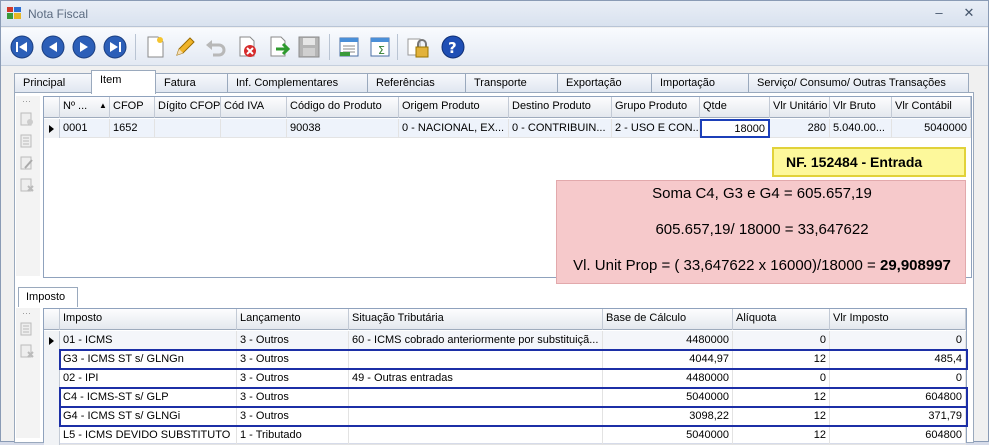 This screenshot has height=445, width=989. What do you see at coordinates (931, 128) in the screenshot?
I see `cell-vlr-contabil: 5040000` at bounding box center [931, 128].